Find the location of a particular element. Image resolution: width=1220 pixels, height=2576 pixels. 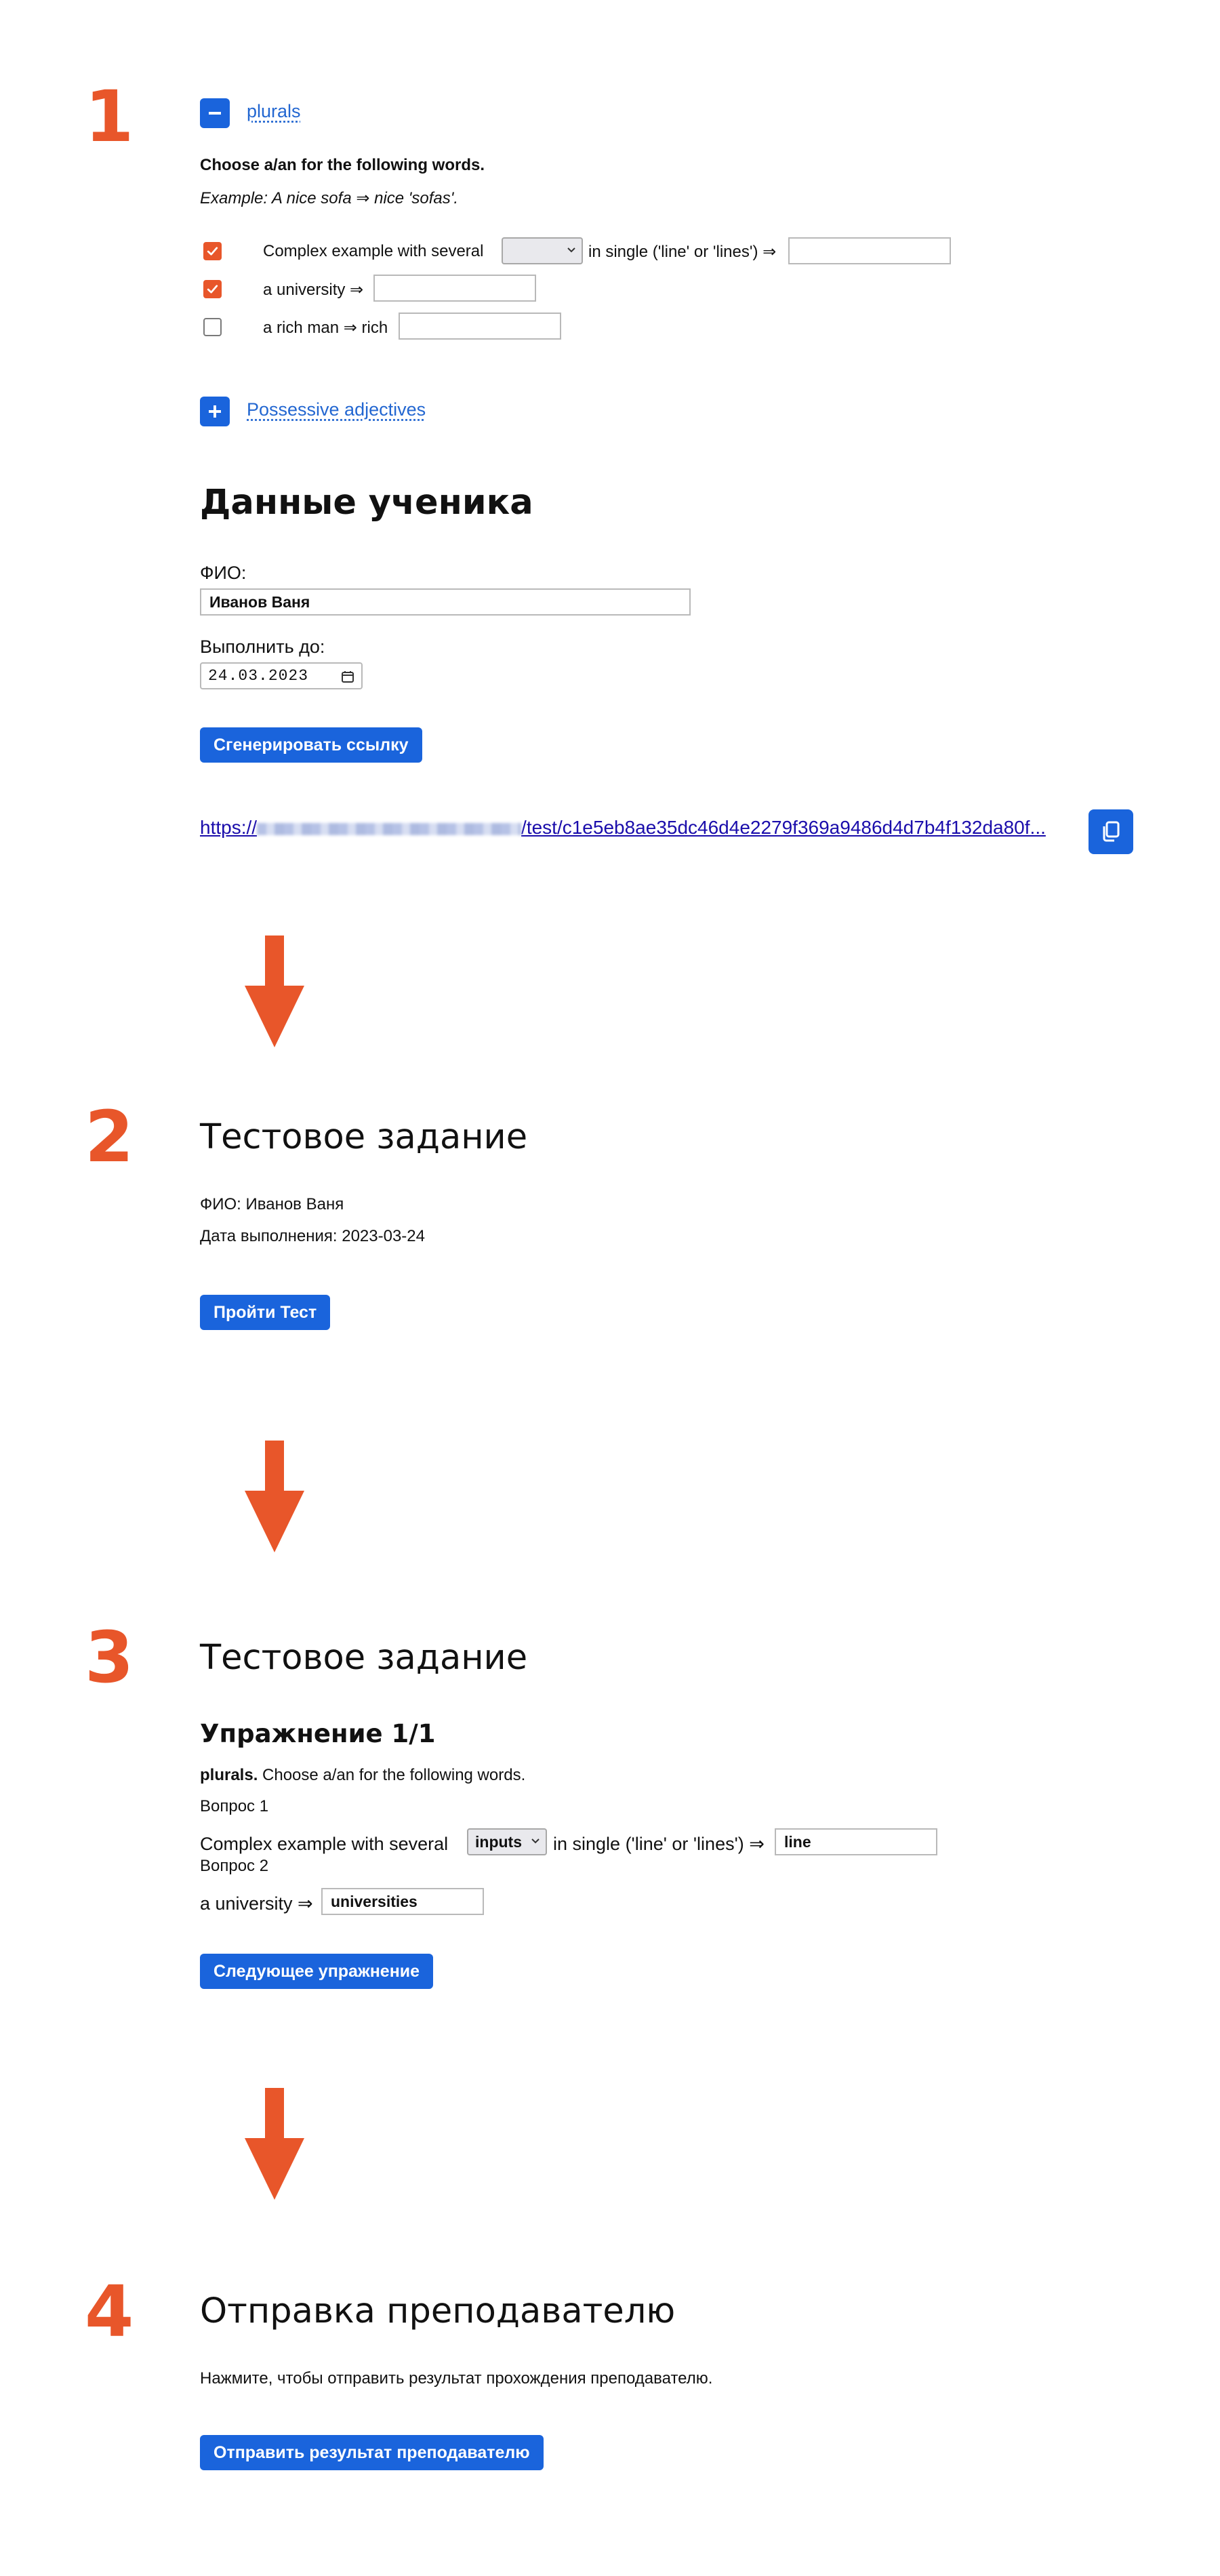

step-number-3: 3 is located at coordinates (110, 1657).